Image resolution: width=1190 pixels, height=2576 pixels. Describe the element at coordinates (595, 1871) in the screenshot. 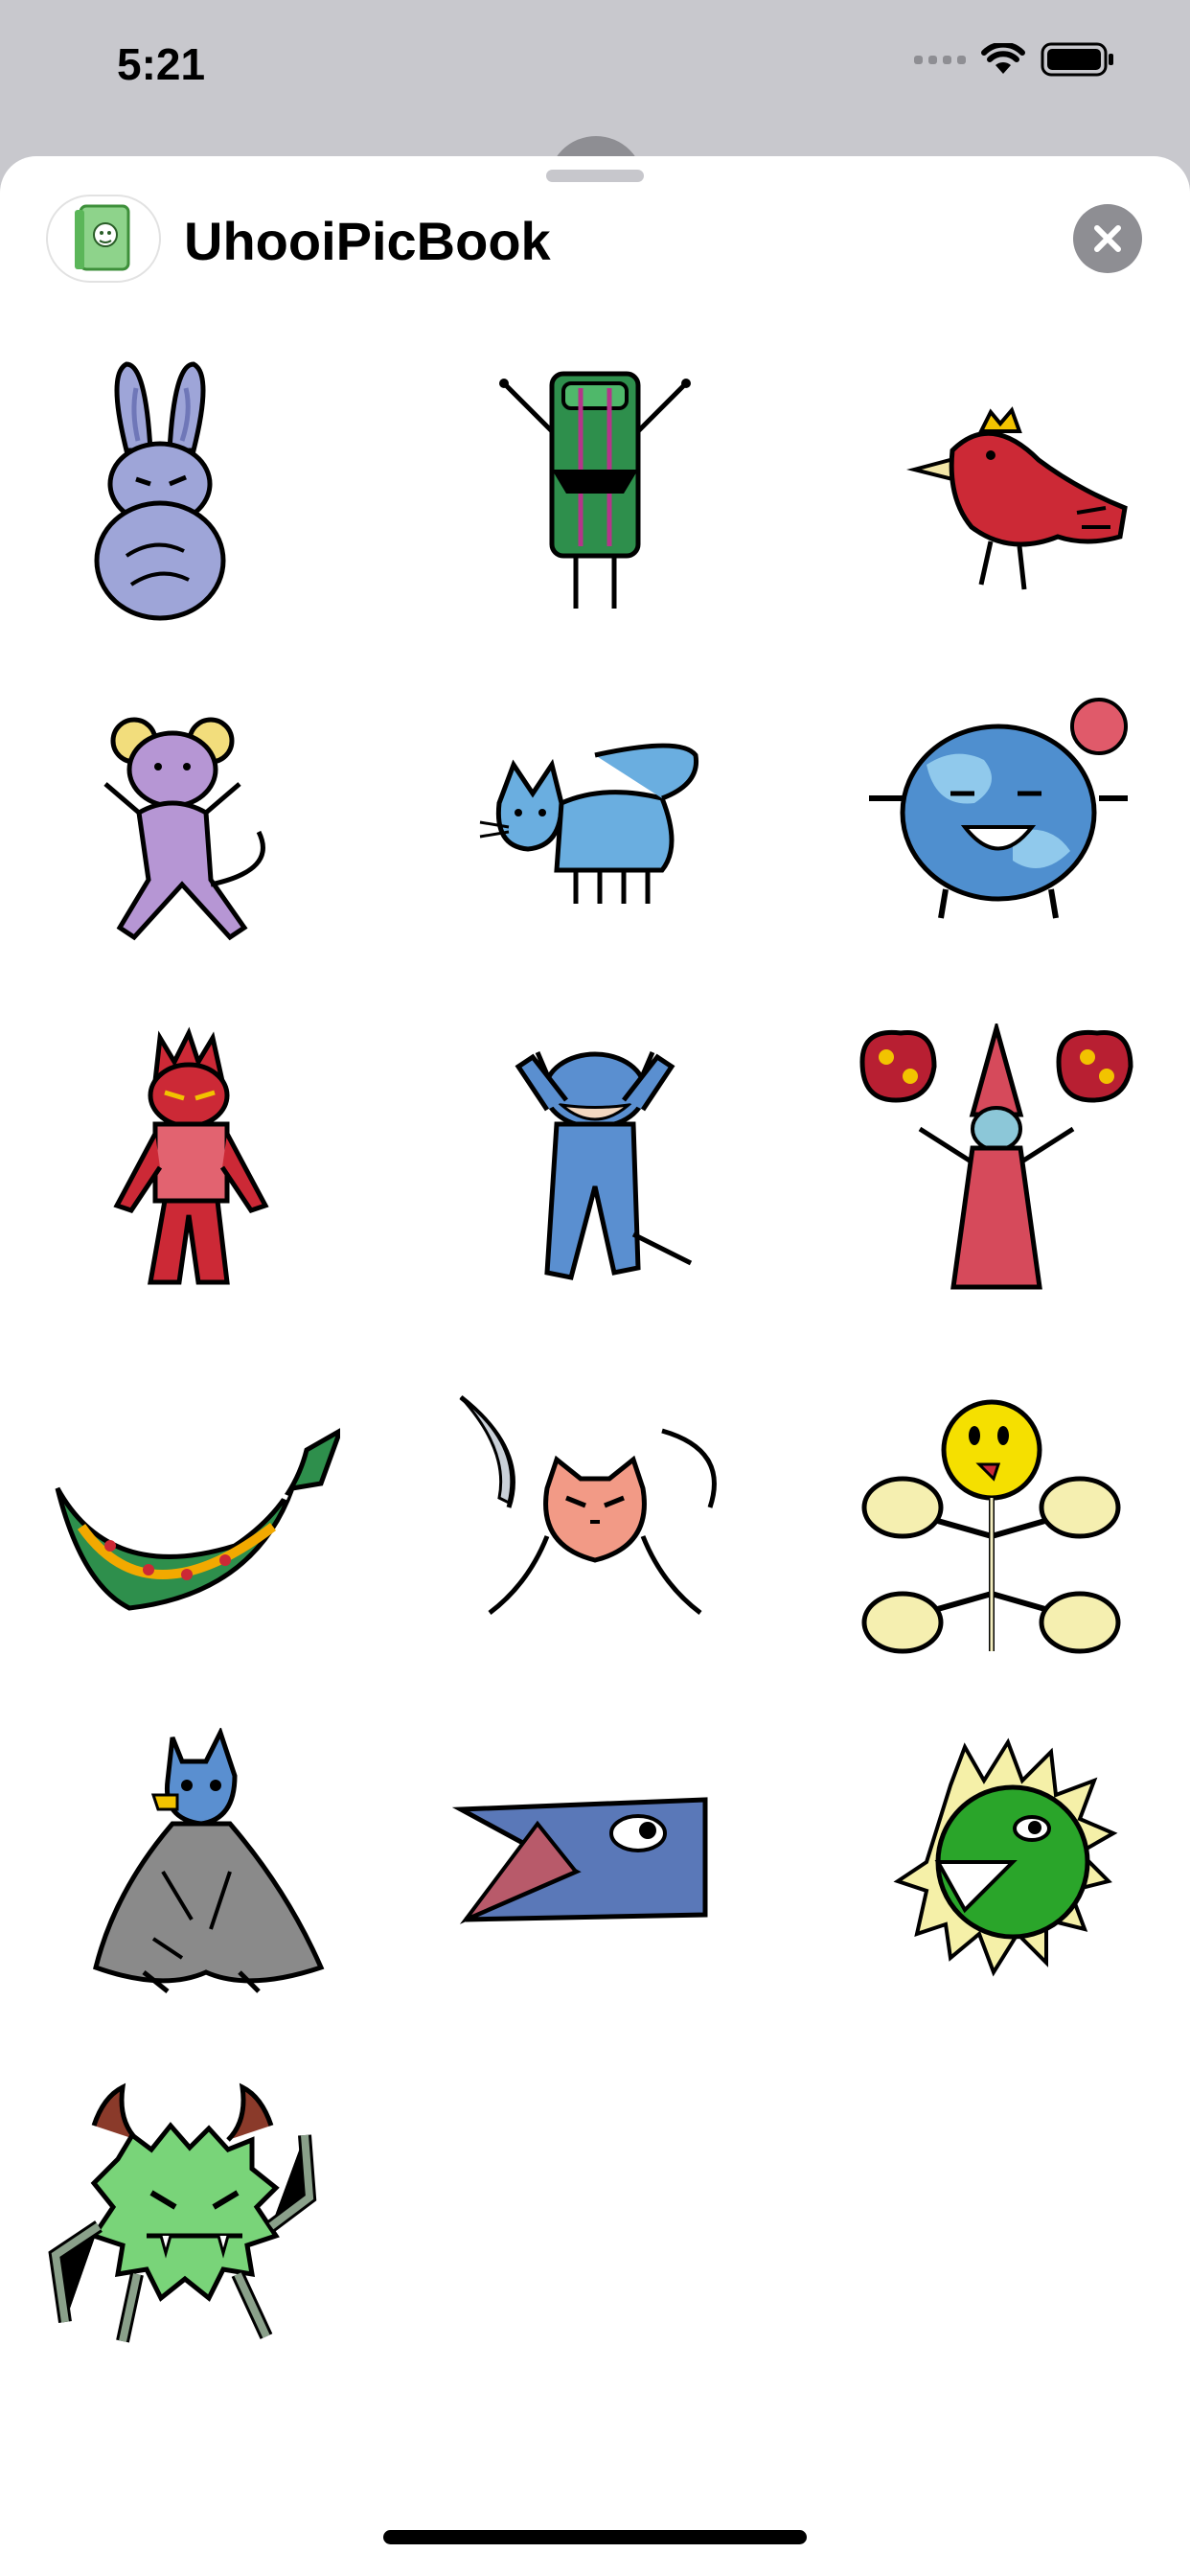

I see `sticker-blue-bird-head` at that location.